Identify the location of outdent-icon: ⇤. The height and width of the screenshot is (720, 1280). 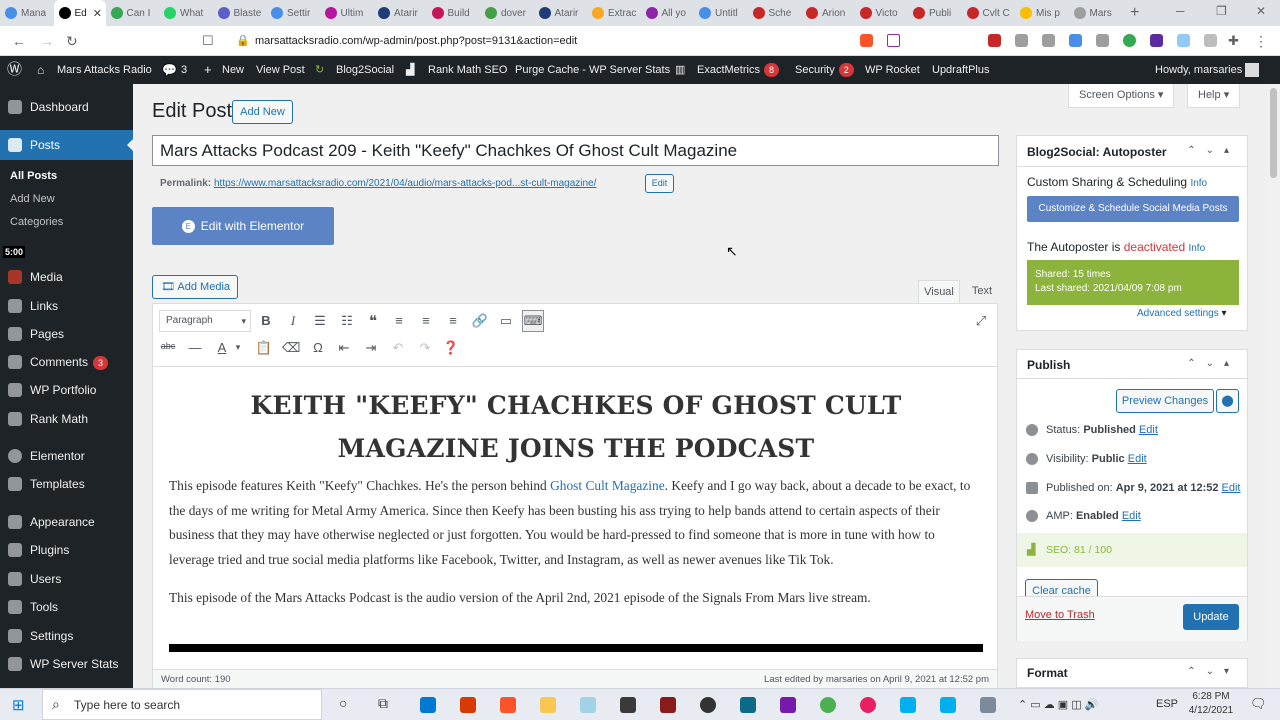
(344, 348).